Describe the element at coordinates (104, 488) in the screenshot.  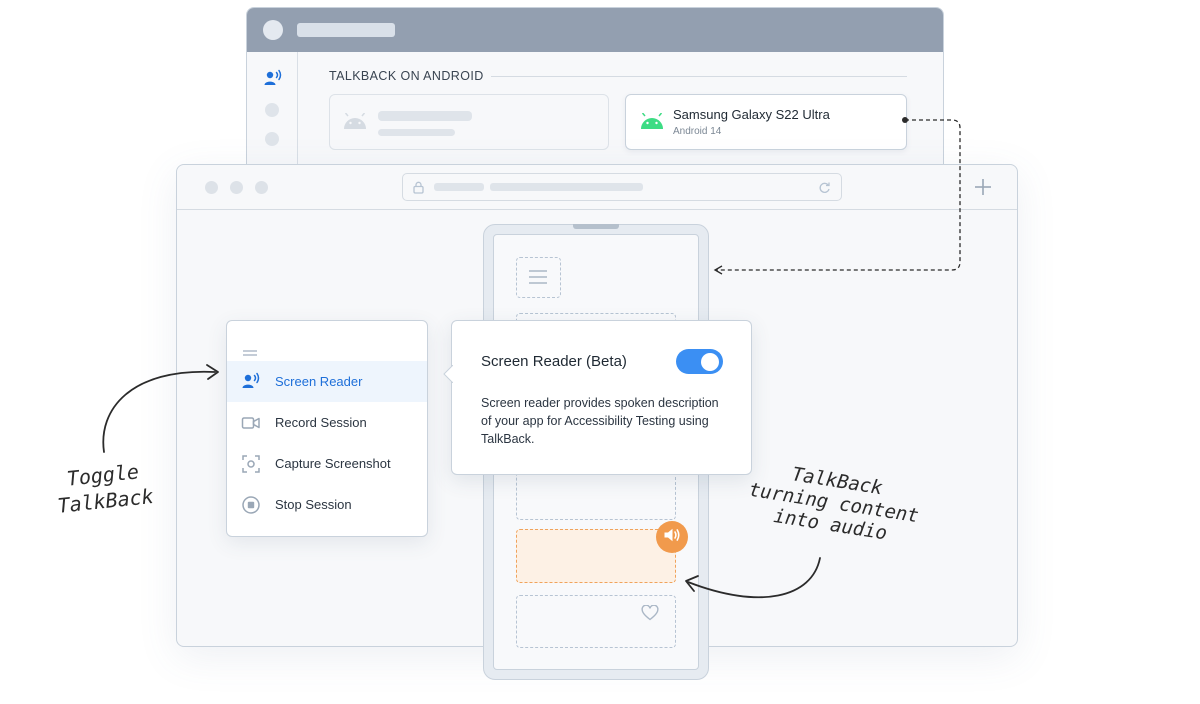
I see `annotation-toggle-talkback: Toggle TalkBack` at that location.